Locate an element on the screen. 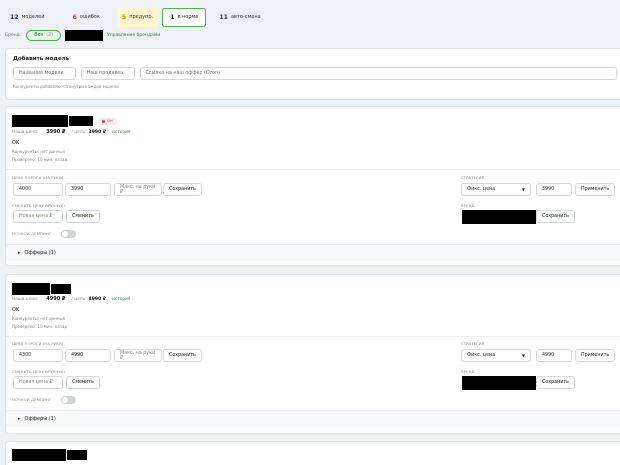 The width and height of the screenshot is (620, 465). brand-filter-all: Все (2) is located at coordinates (43, 35).